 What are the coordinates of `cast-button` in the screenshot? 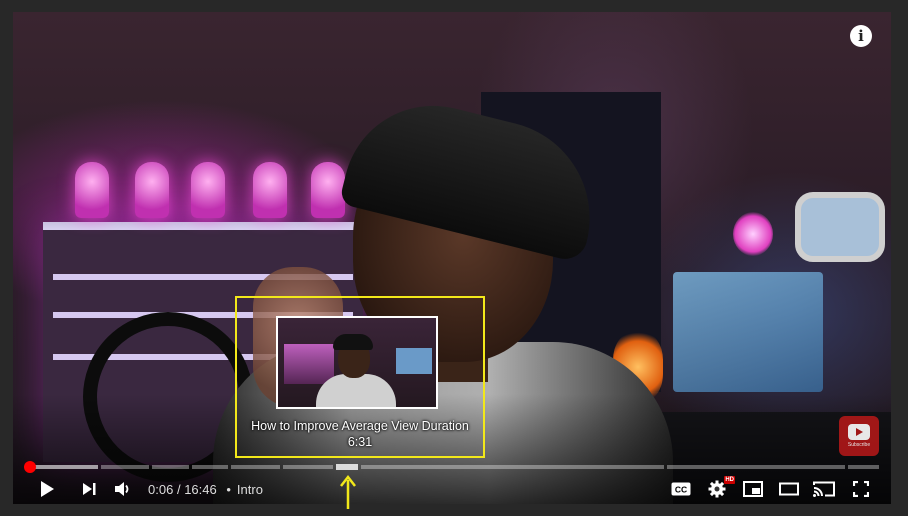 It's located at (824, 489).